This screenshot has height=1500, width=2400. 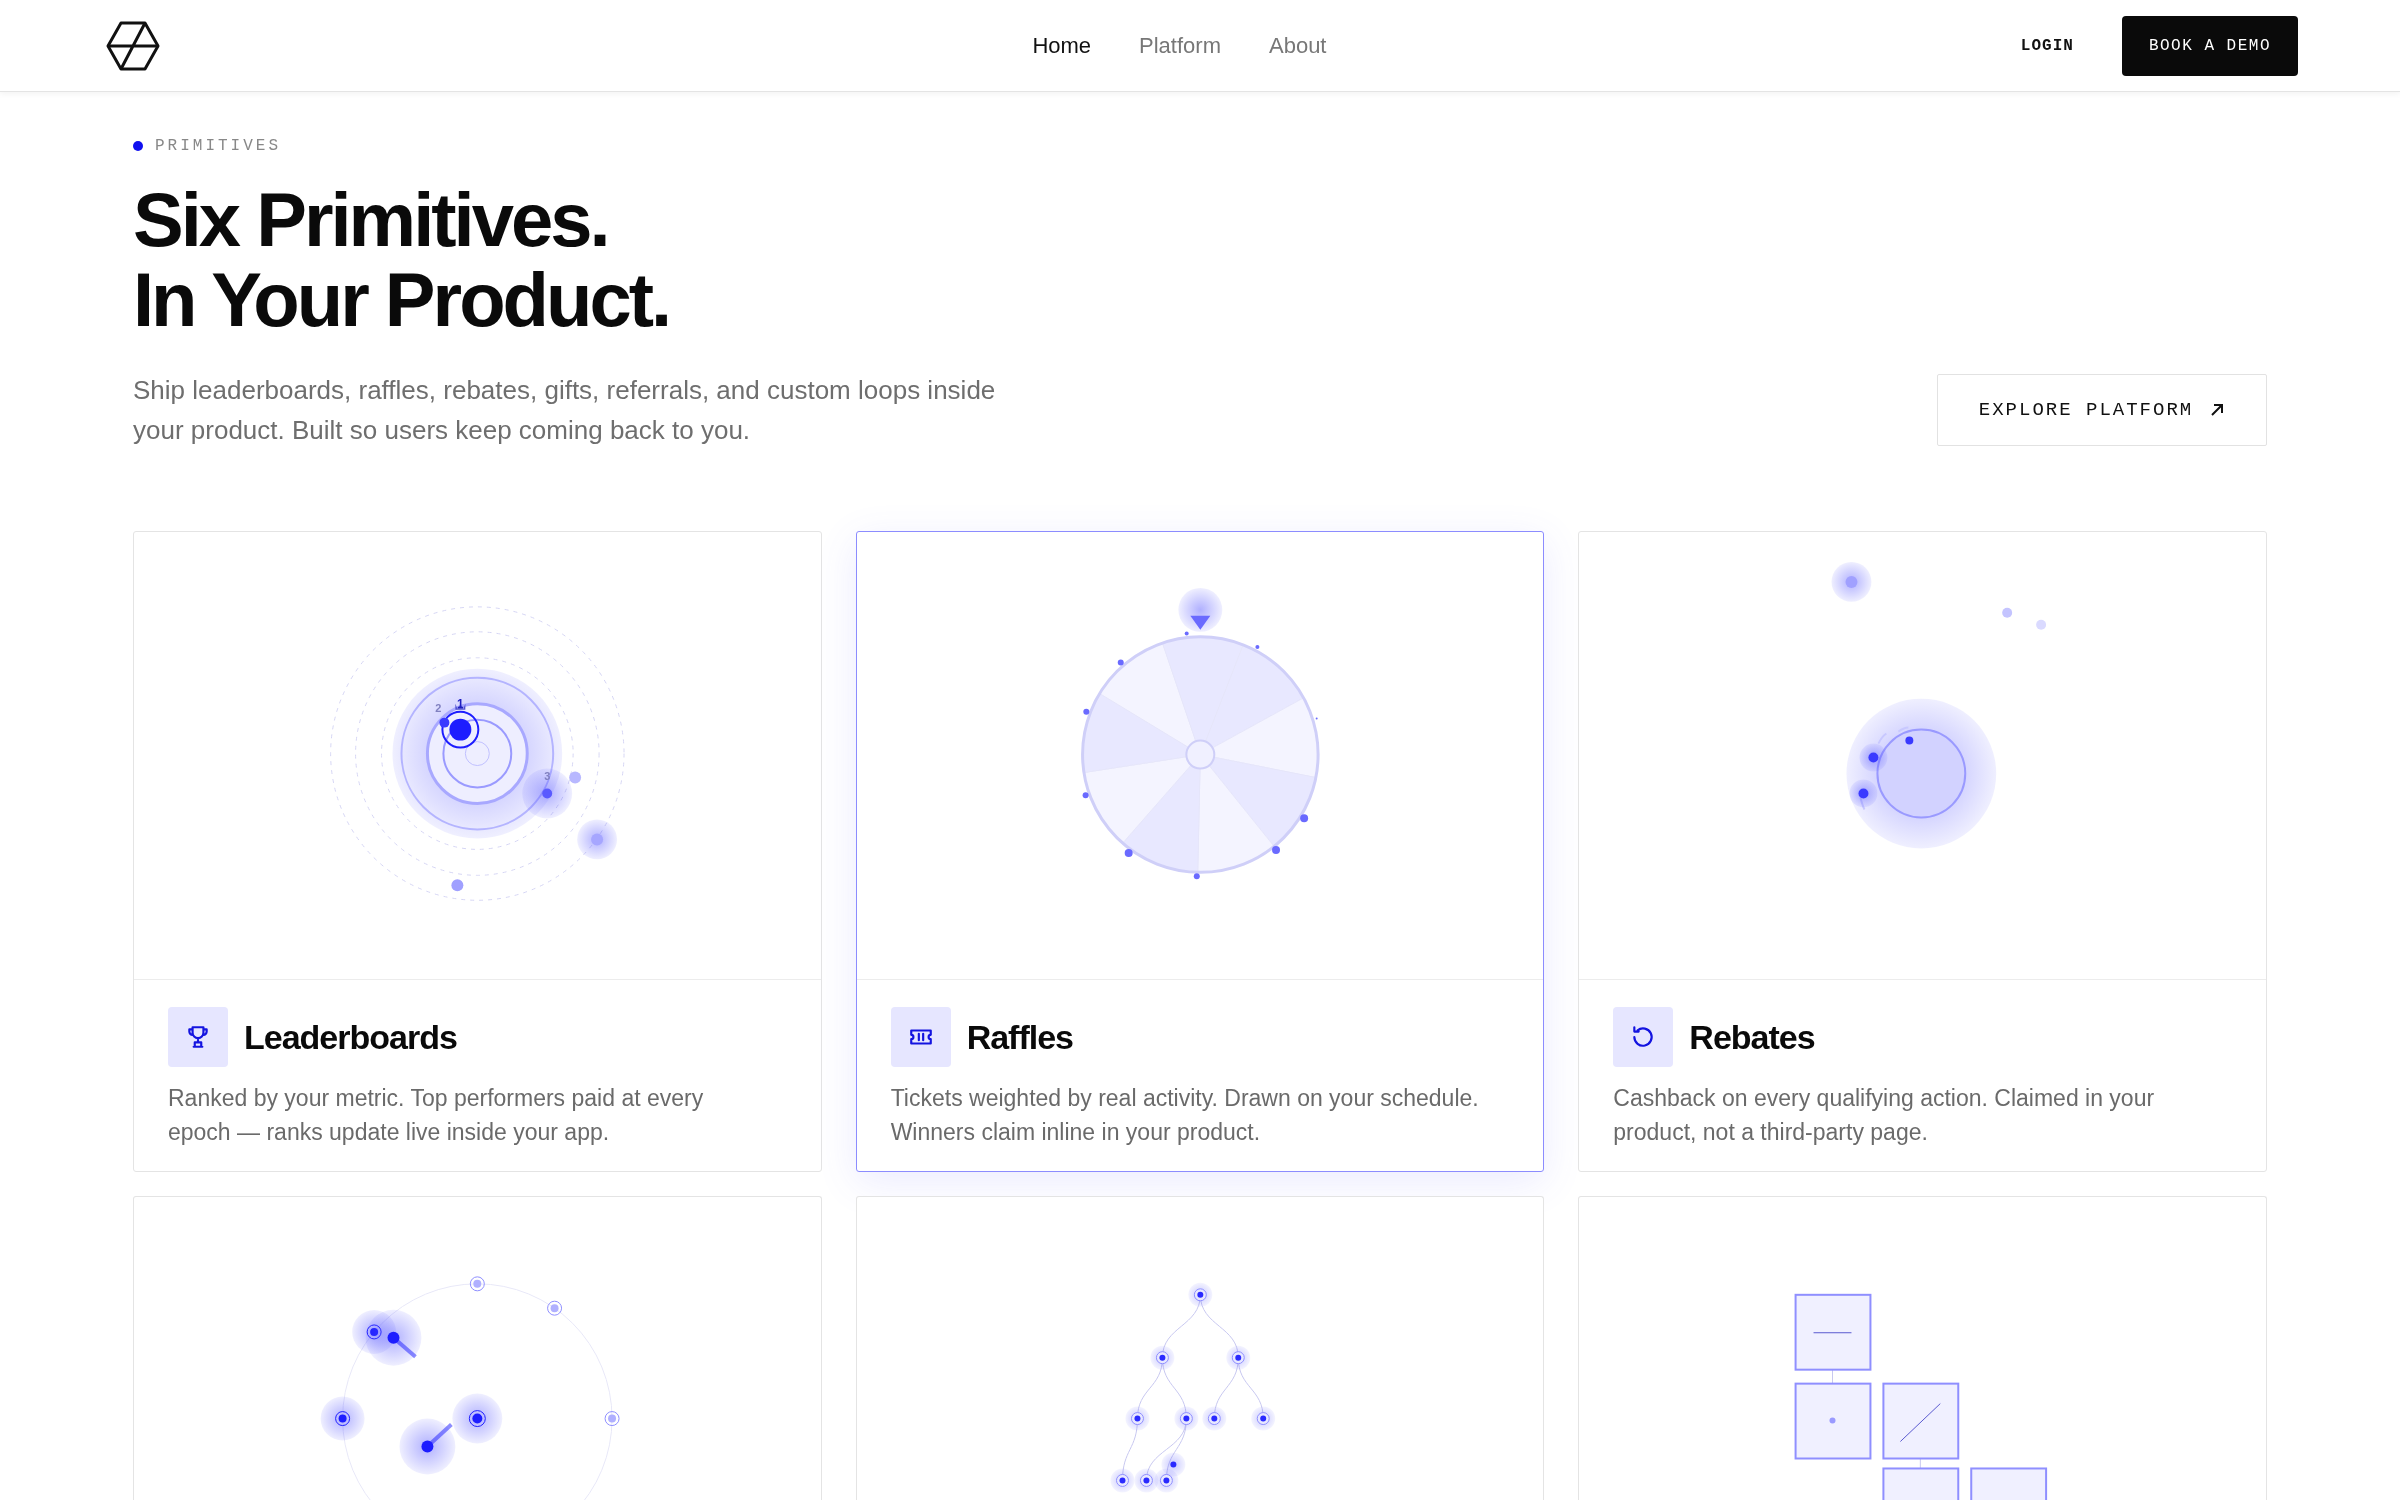 I want to click on rank-label: 1, so click(x=460, y=703).